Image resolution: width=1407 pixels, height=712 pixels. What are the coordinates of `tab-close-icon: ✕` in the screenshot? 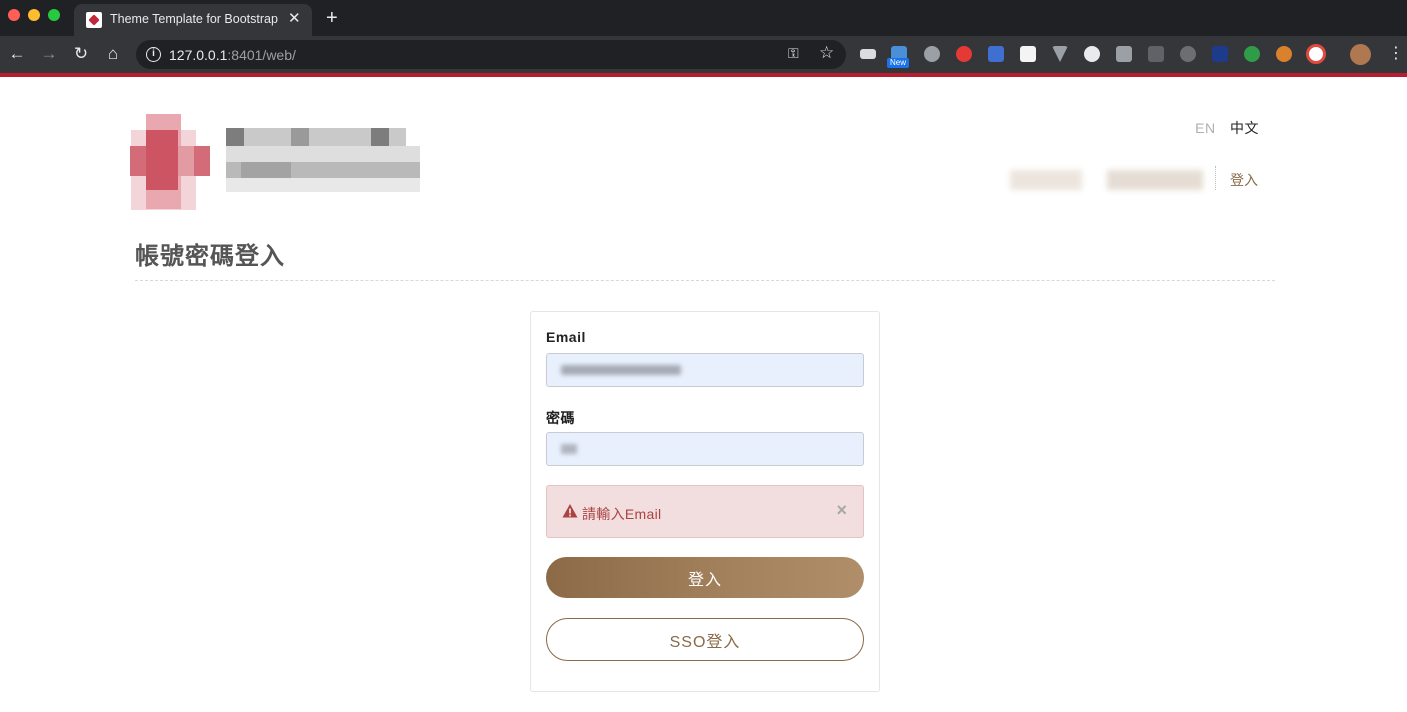 It's located at (294, 19).